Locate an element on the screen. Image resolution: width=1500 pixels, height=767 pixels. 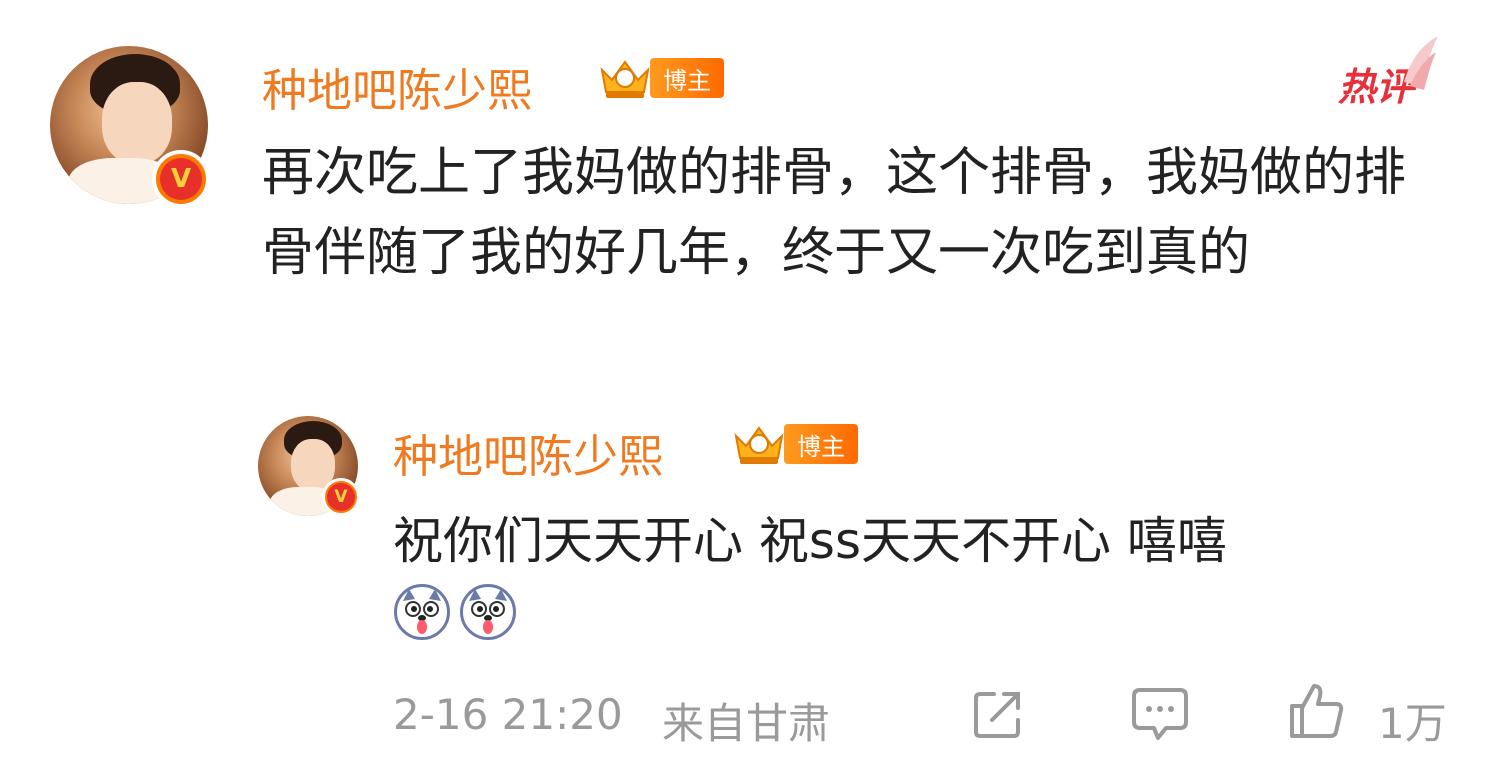
reply-username: 种地吧陈少熙 is located at coordinates (528, 452).